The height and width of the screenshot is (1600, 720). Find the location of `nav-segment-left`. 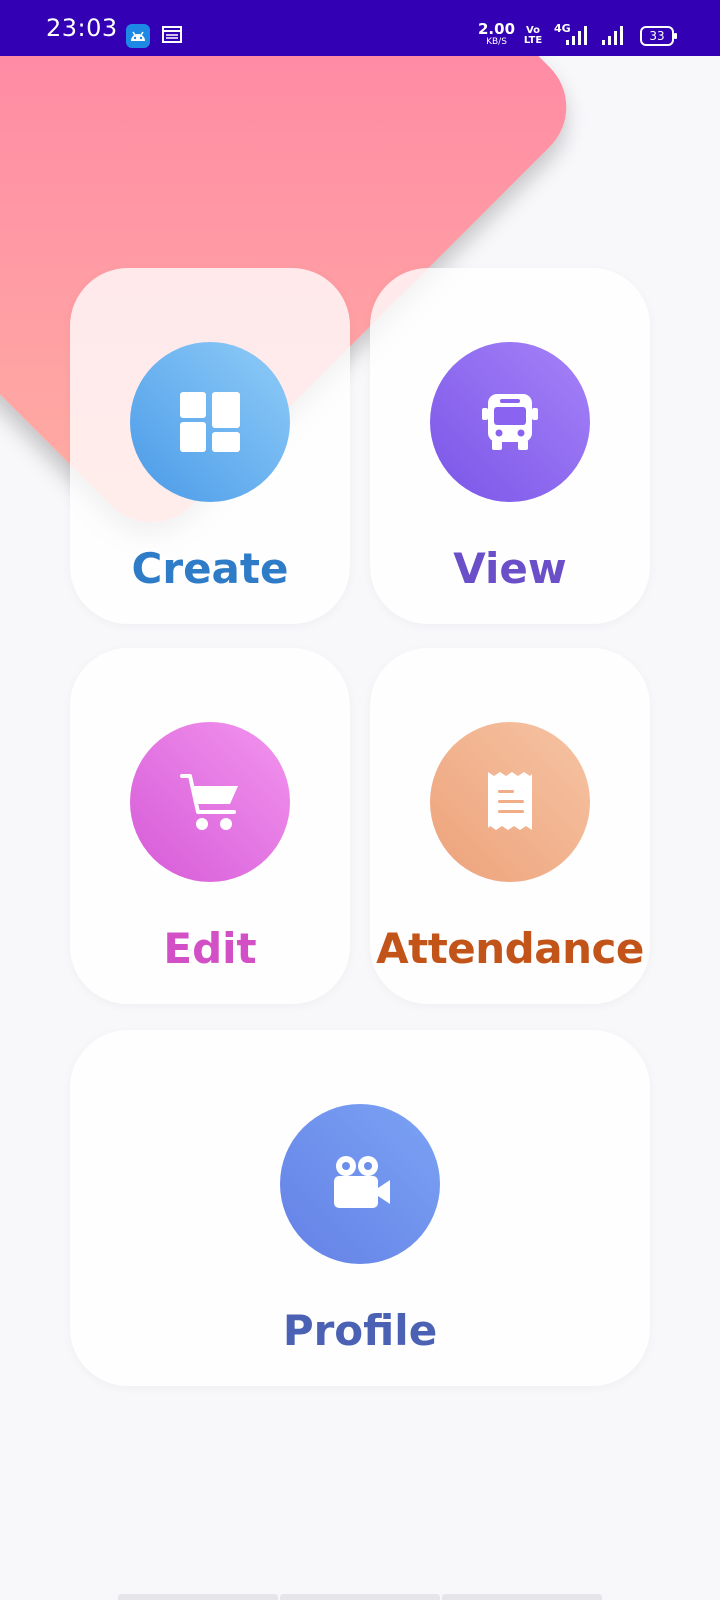

nav-segment-left is located at coordinates (198, 1597).